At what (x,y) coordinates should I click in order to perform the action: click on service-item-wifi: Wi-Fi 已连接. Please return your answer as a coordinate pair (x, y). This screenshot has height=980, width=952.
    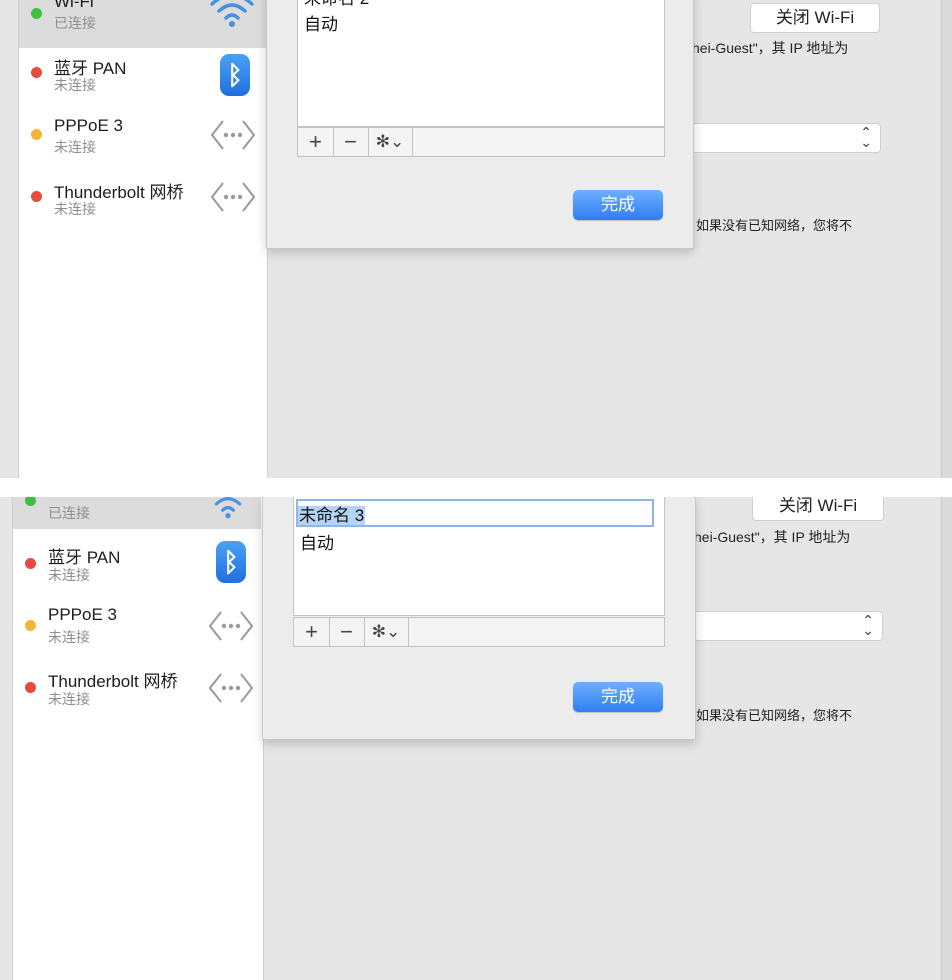
    Looking at the image, I should click on (143, 24).